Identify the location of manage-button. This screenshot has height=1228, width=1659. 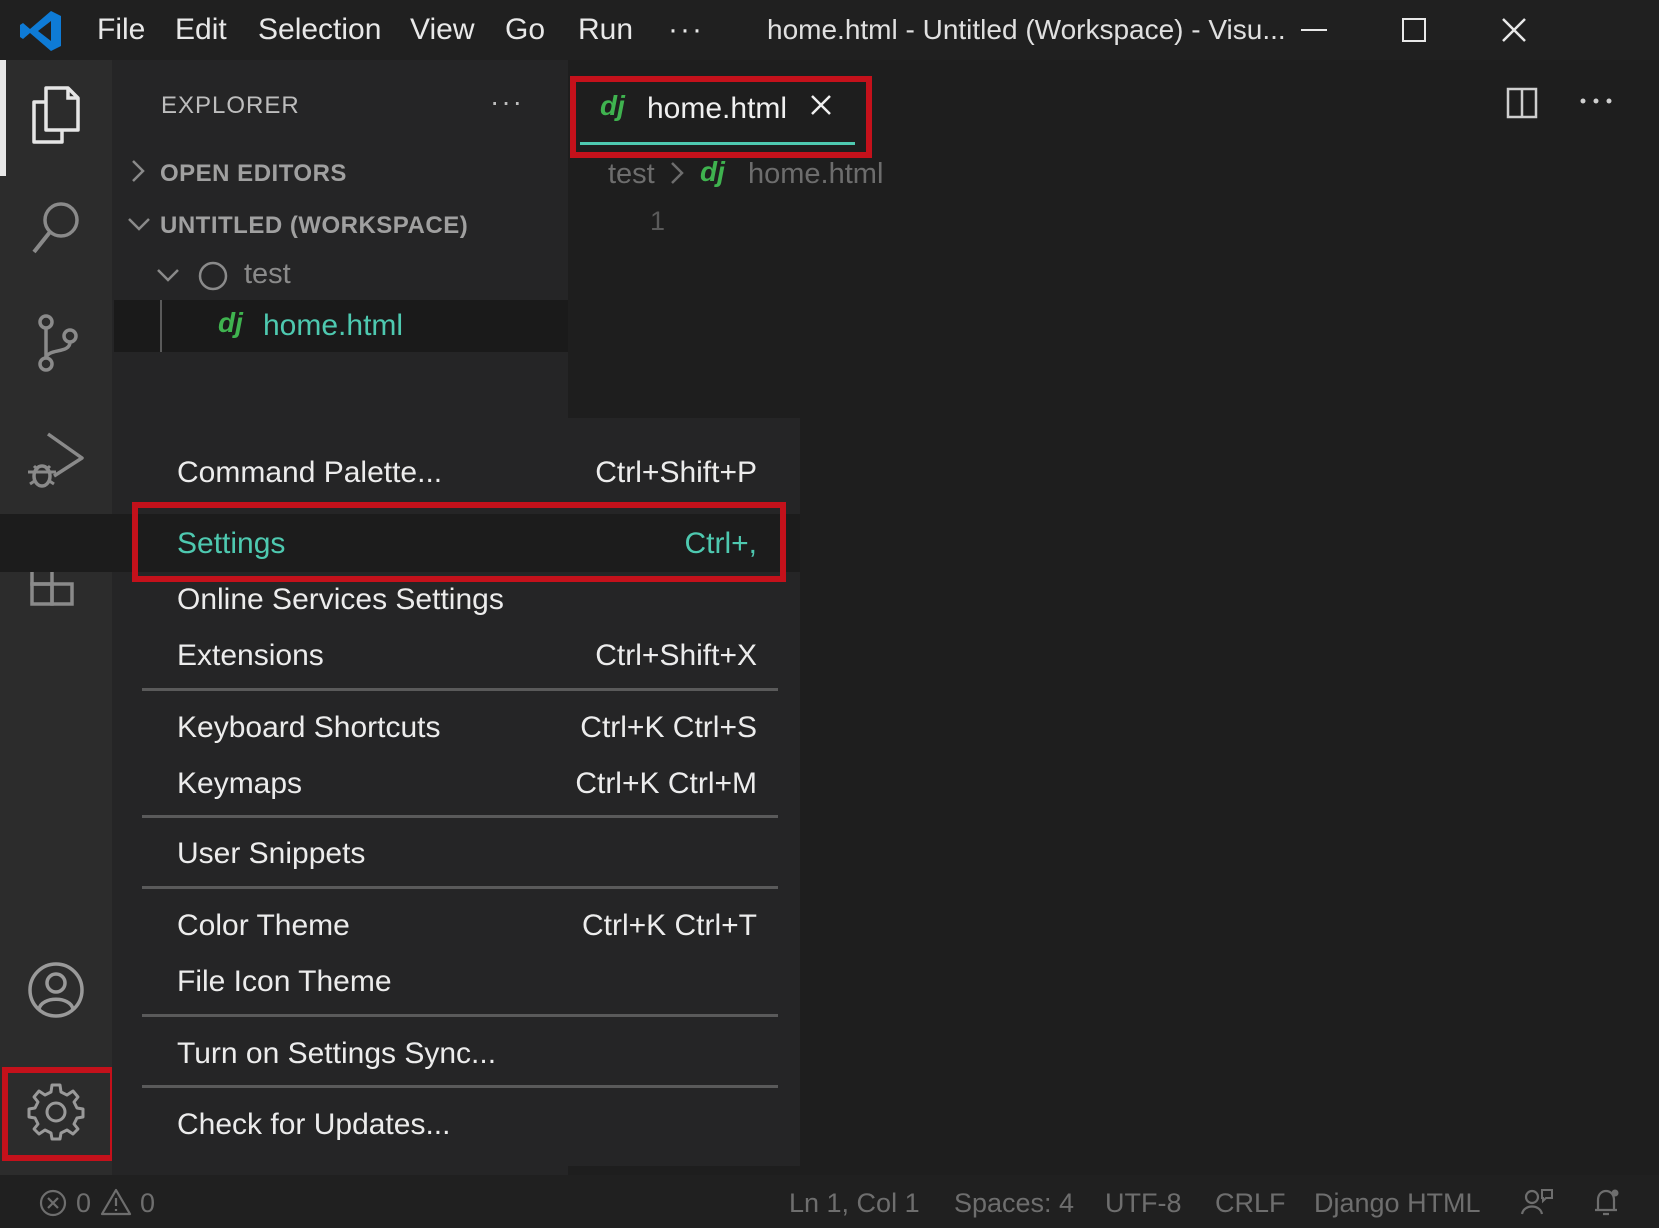
(56, 1112).